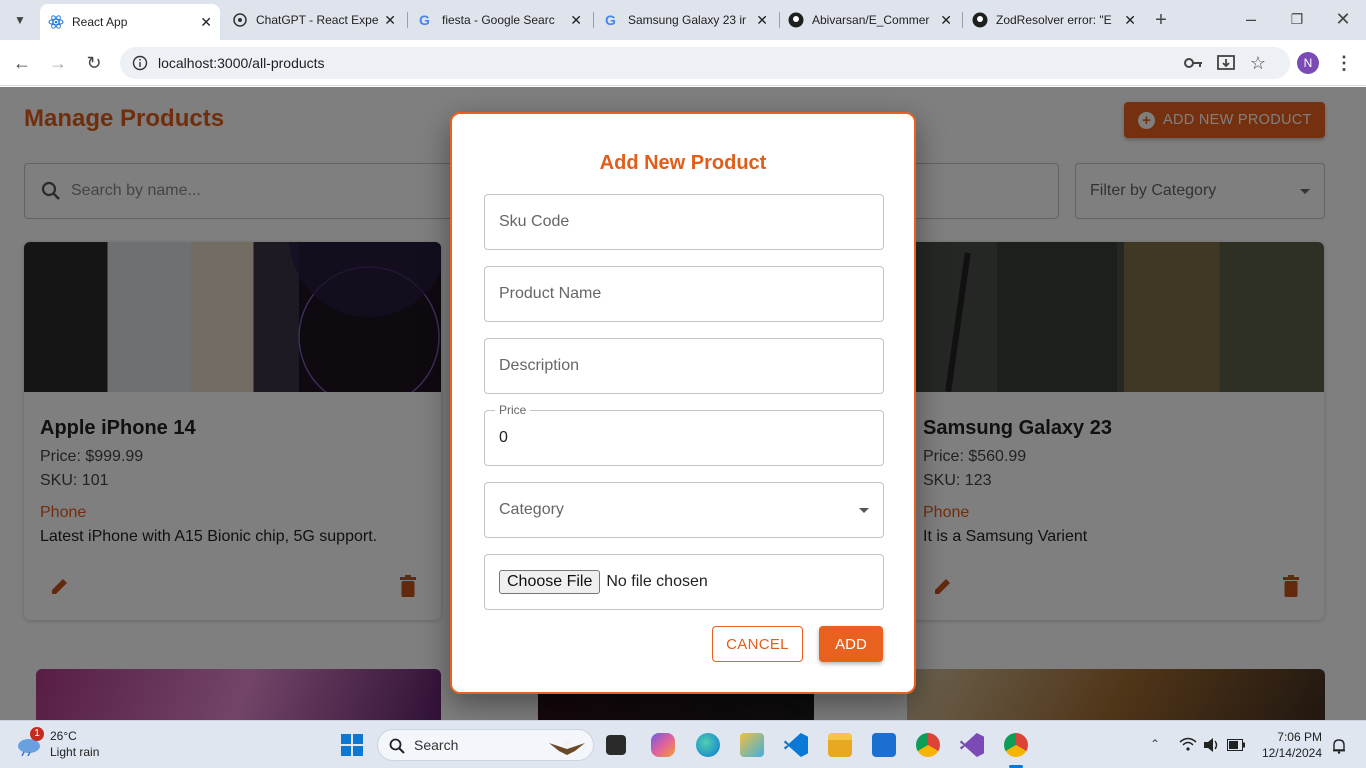 The width and height of the screenshot is (1366, 768). I want to click on new-tab-icon: +, so click(1161, 20).